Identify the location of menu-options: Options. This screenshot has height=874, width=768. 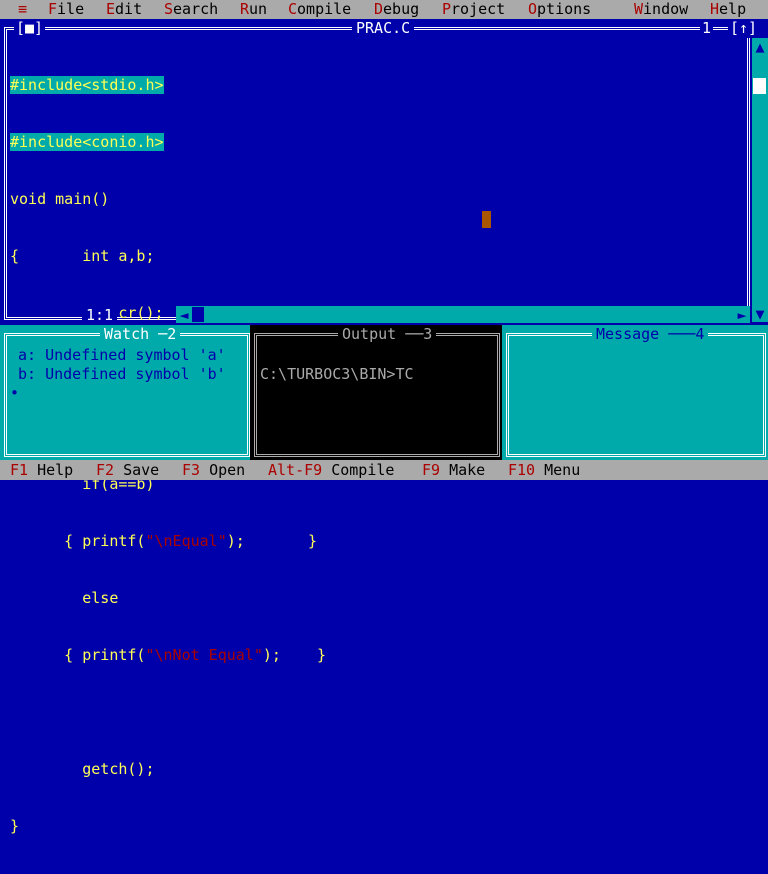
(559, 9).